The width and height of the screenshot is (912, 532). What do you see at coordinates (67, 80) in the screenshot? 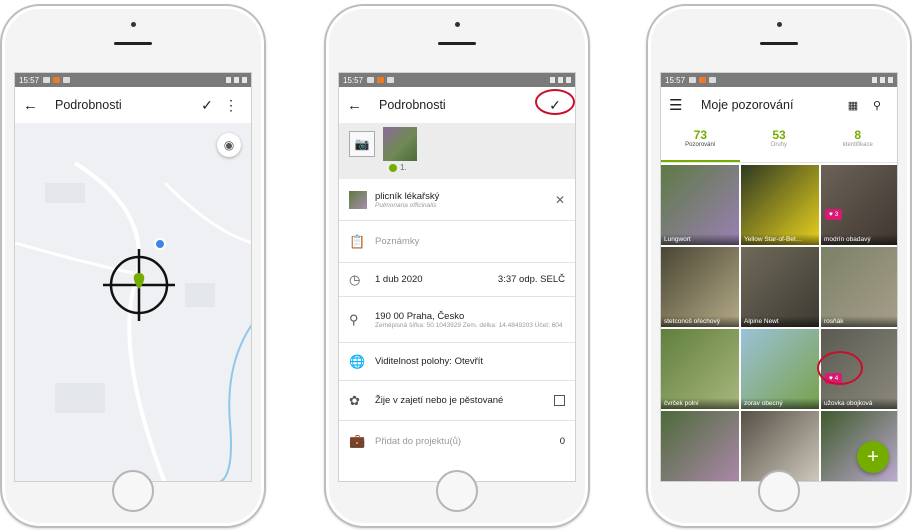
I see `cloud-notification-icon` at bounding box center [67, 80].